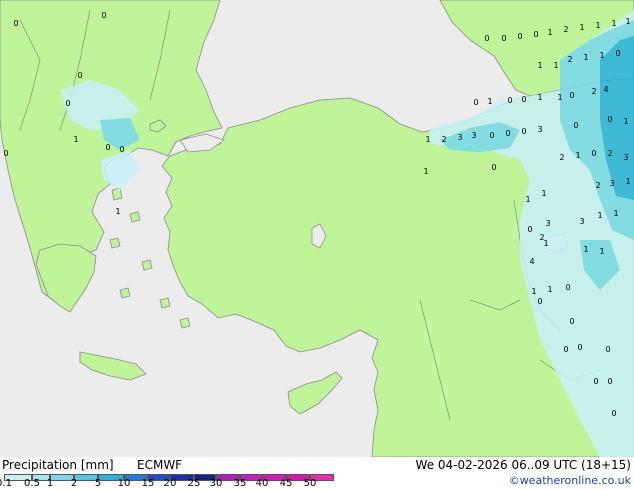  I want to click on legend-tick: 1, so click(50, 483).